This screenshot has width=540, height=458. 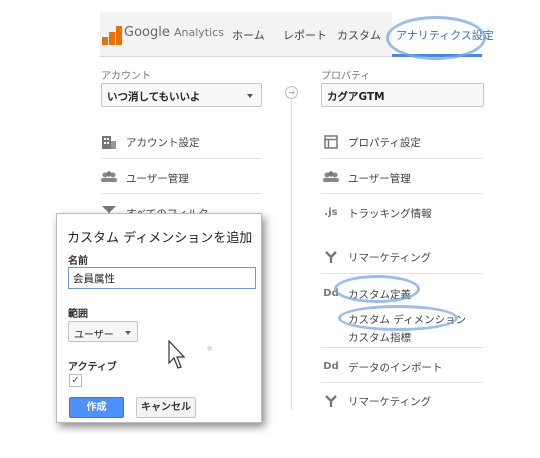 I want to click on account-user-management-label: ユーザー管理, so click(x=157, y=179).